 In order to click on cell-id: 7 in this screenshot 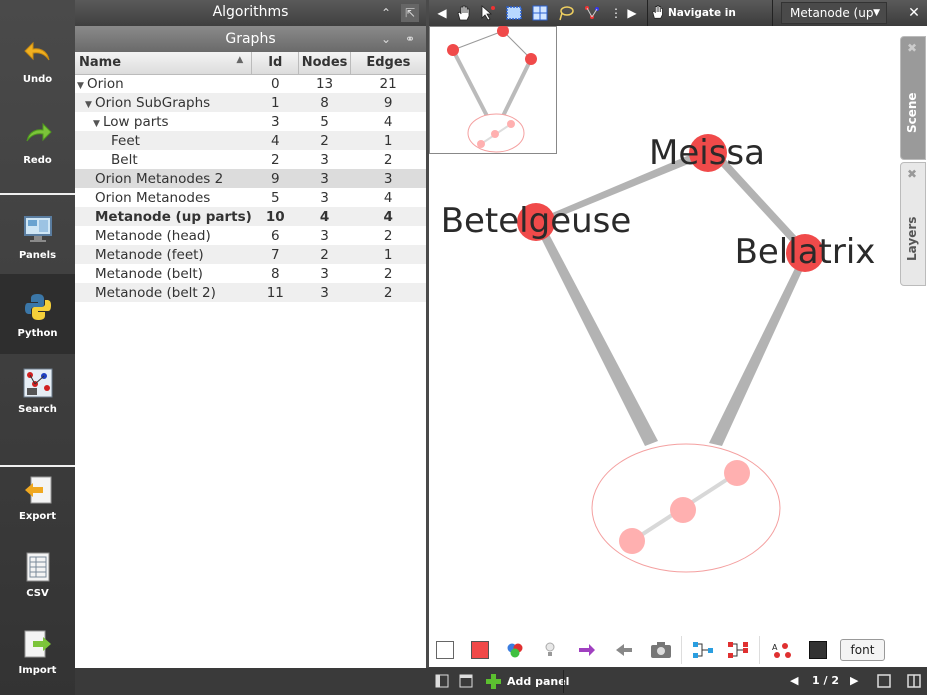, I will do `click(275, 254)`.